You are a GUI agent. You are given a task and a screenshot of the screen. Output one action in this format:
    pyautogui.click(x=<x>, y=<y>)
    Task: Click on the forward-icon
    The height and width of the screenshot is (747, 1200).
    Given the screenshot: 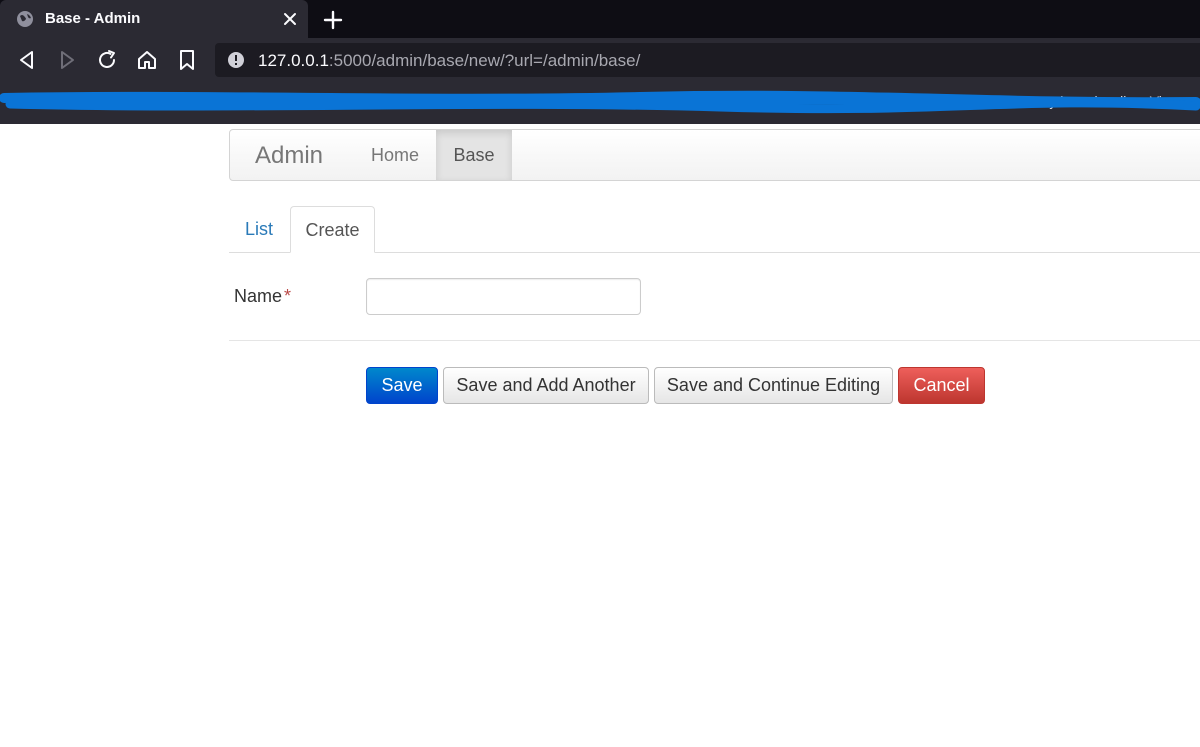 What is the action you would take?
    pyautogui.click(x=67, y=60)
    